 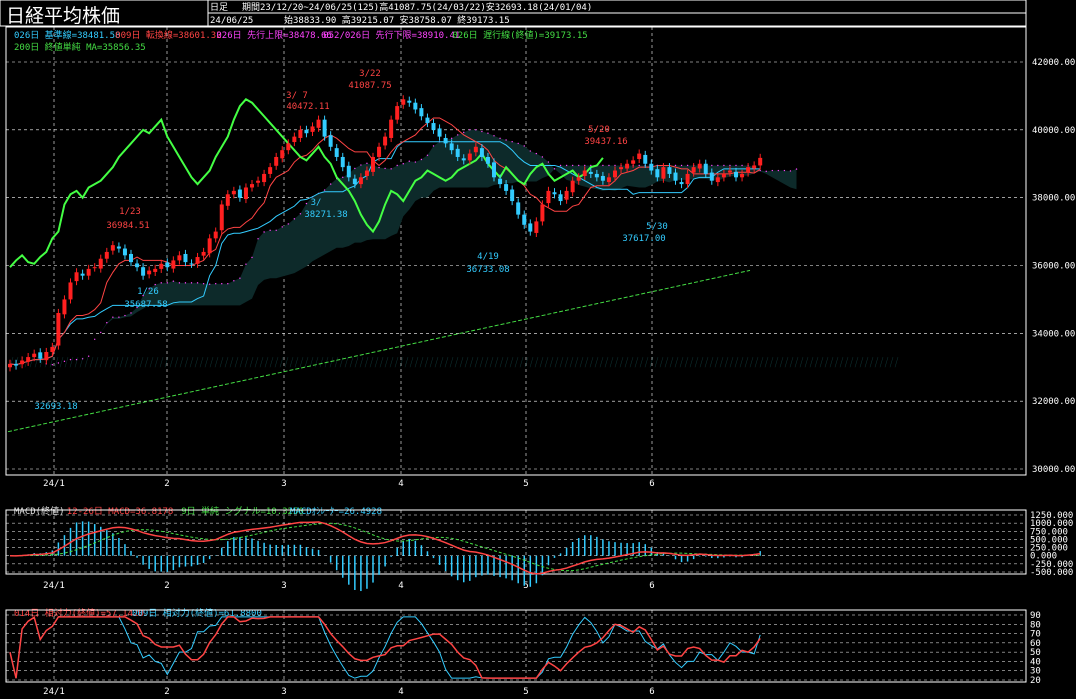 What do you see at coordinates (336, 511) in the screenshot?
I see `macd-legend-item-3: MACDｵｼﾚｰﾀｰ=26.4928` at bounding box center [336, 511].